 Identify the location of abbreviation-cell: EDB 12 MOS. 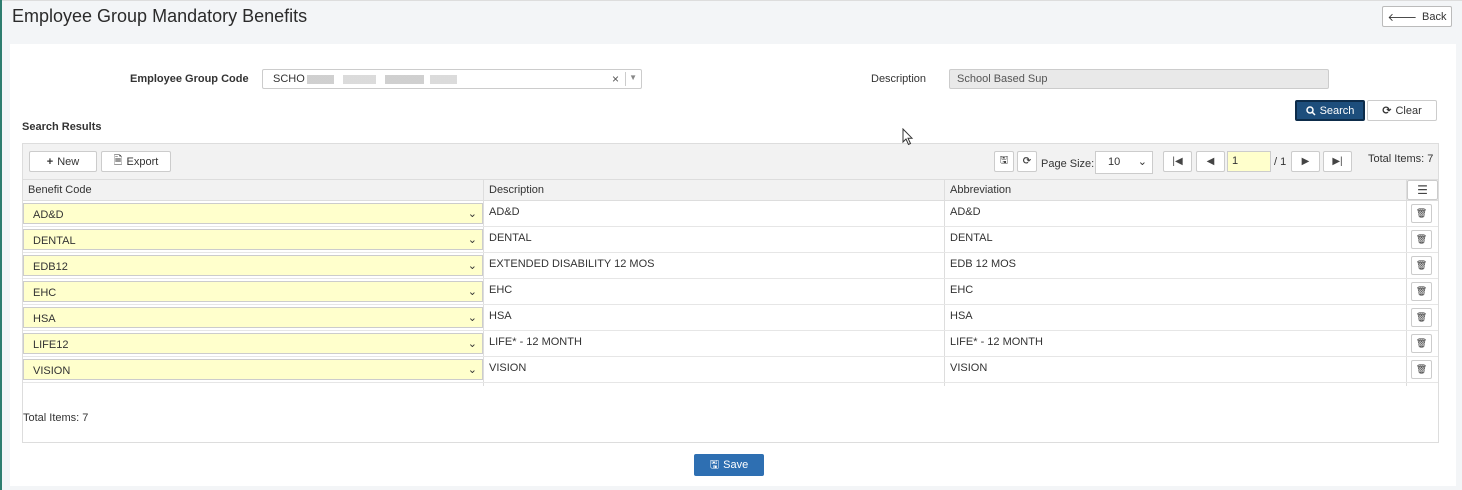
(983, 264).